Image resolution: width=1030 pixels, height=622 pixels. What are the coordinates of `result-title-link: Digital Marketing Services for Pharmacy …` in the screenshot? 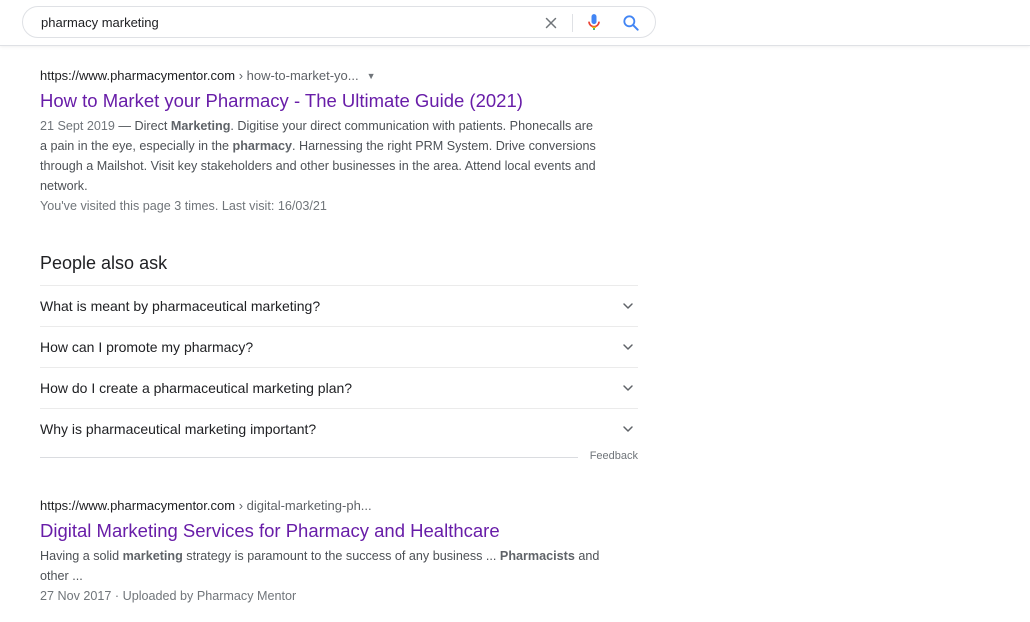 It's located at (320, 531).